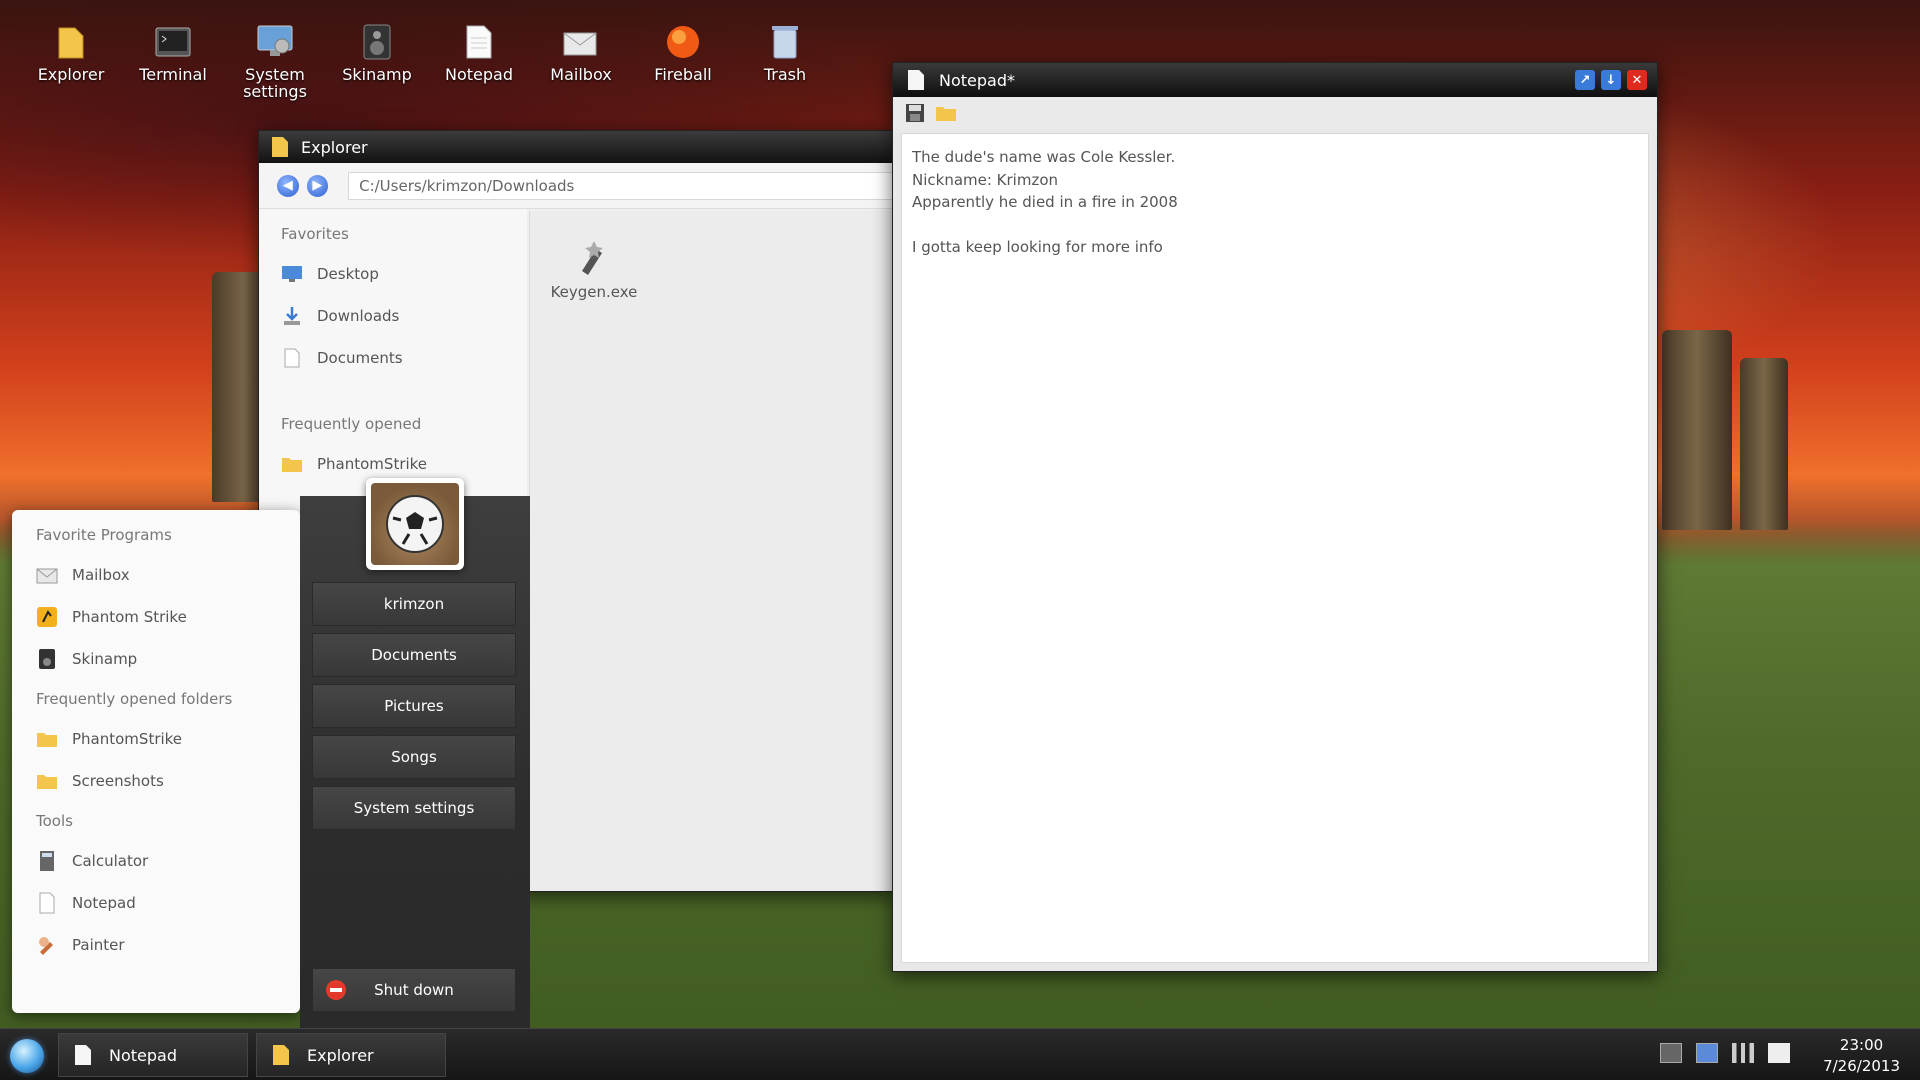 This screenshot has height=1080, width=1920. I want to click on start-item-painter: Painter, so click(156, 945).